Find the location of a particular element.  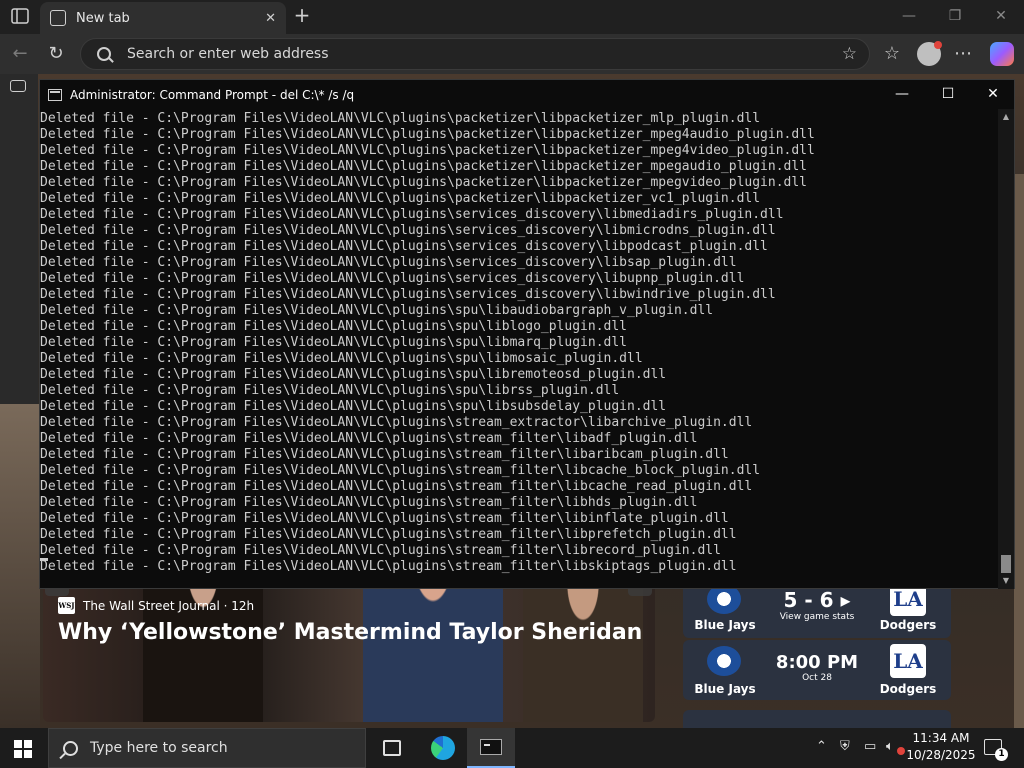

task-view-button is located at coordinates (392, 748).